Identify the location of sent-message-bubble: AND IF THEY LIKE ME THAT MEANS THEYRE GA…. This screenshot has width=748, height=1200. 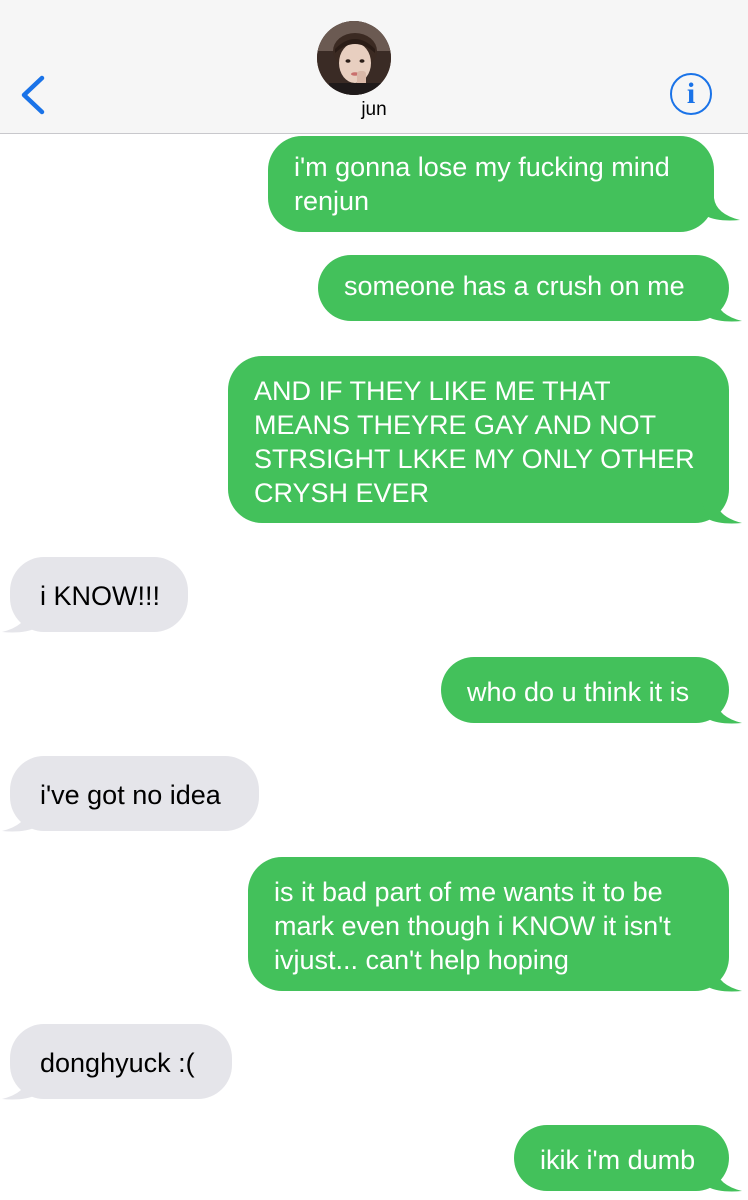
(478, 439).